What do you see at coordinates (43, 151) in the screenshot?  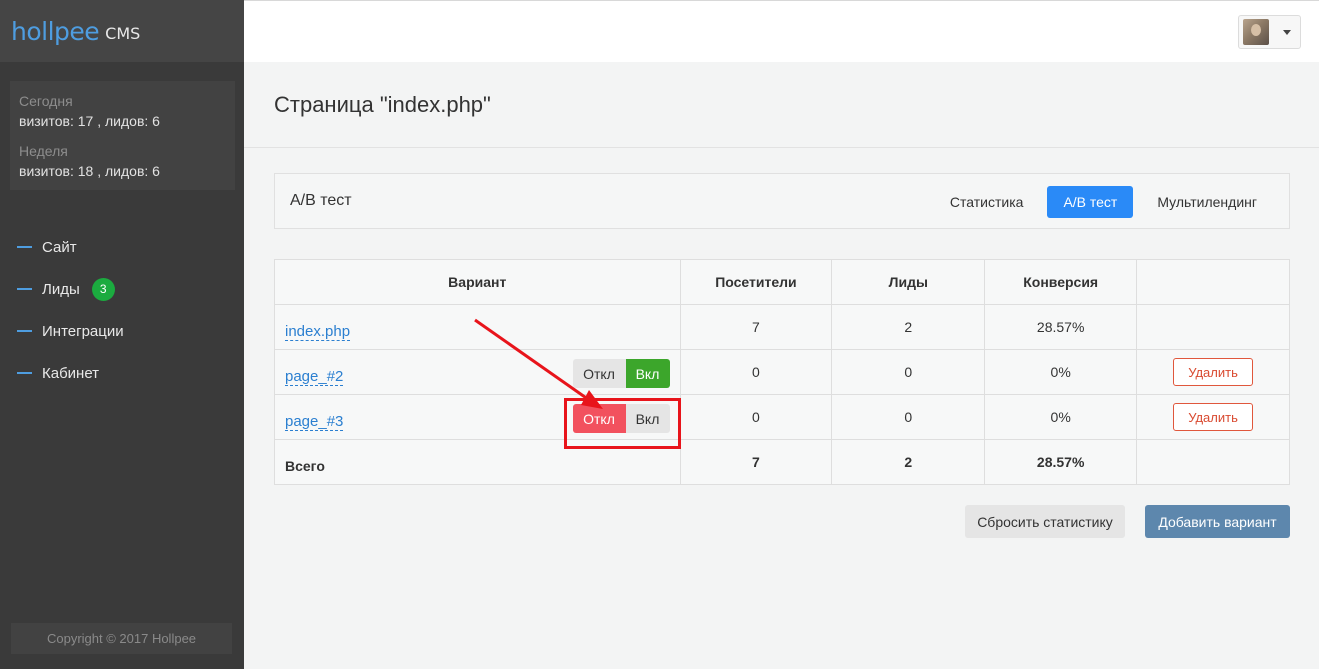 I see `stat-week-label: Неделя` at bounding box center [43, 151].